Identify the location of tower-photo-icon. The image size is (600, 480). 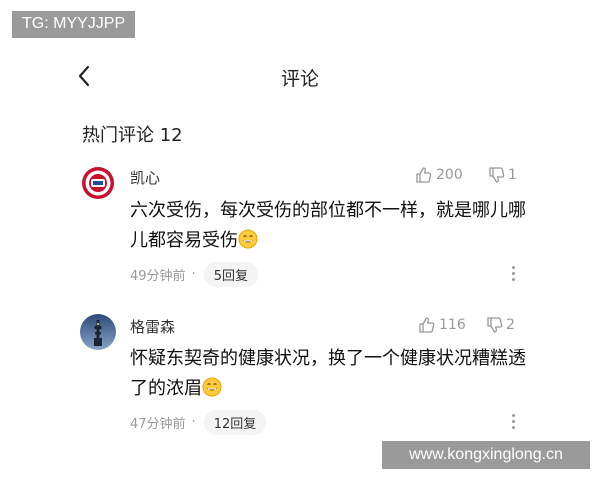
(98, 332).